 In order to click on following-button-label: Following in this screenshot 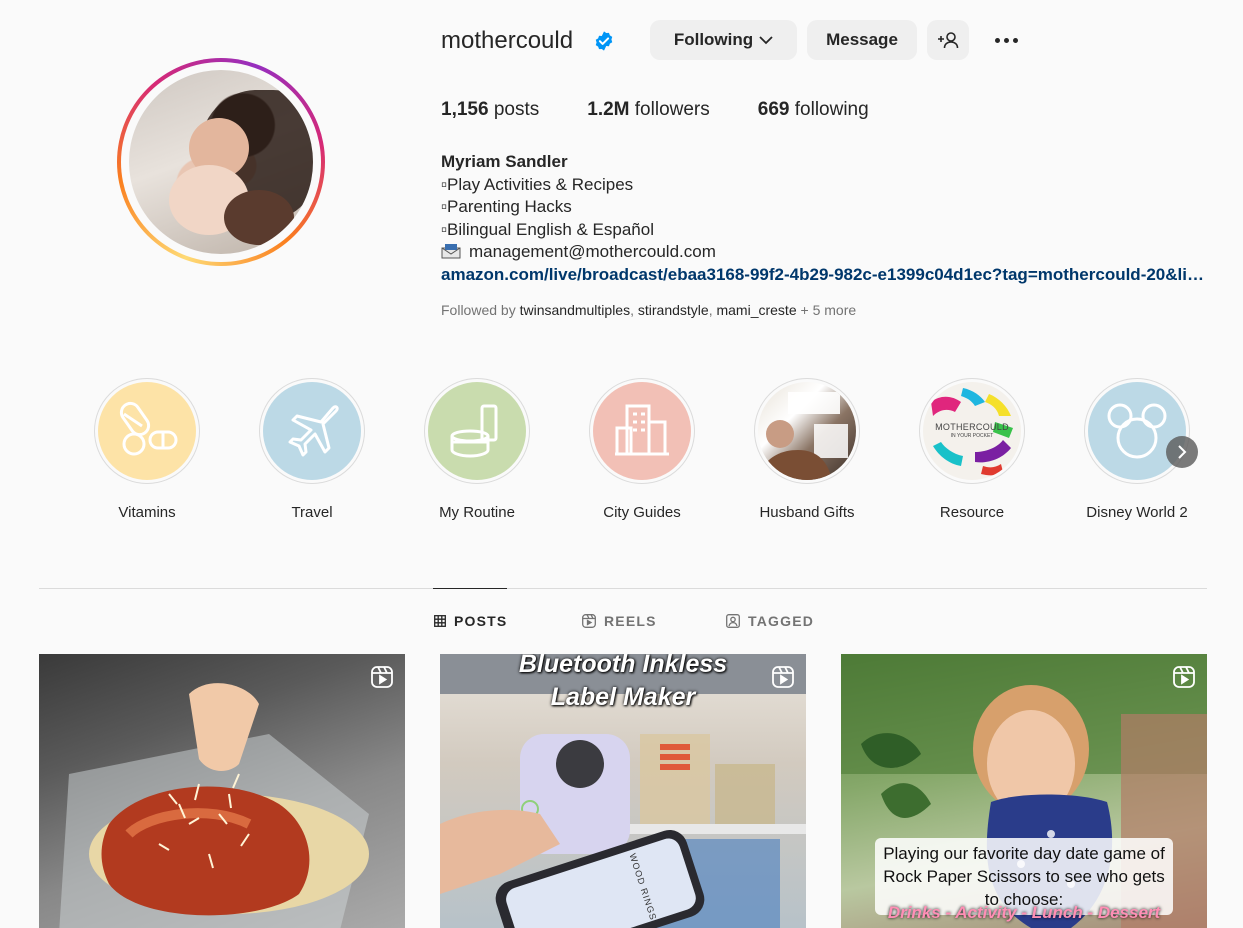, I will do `click(713, 39)`.